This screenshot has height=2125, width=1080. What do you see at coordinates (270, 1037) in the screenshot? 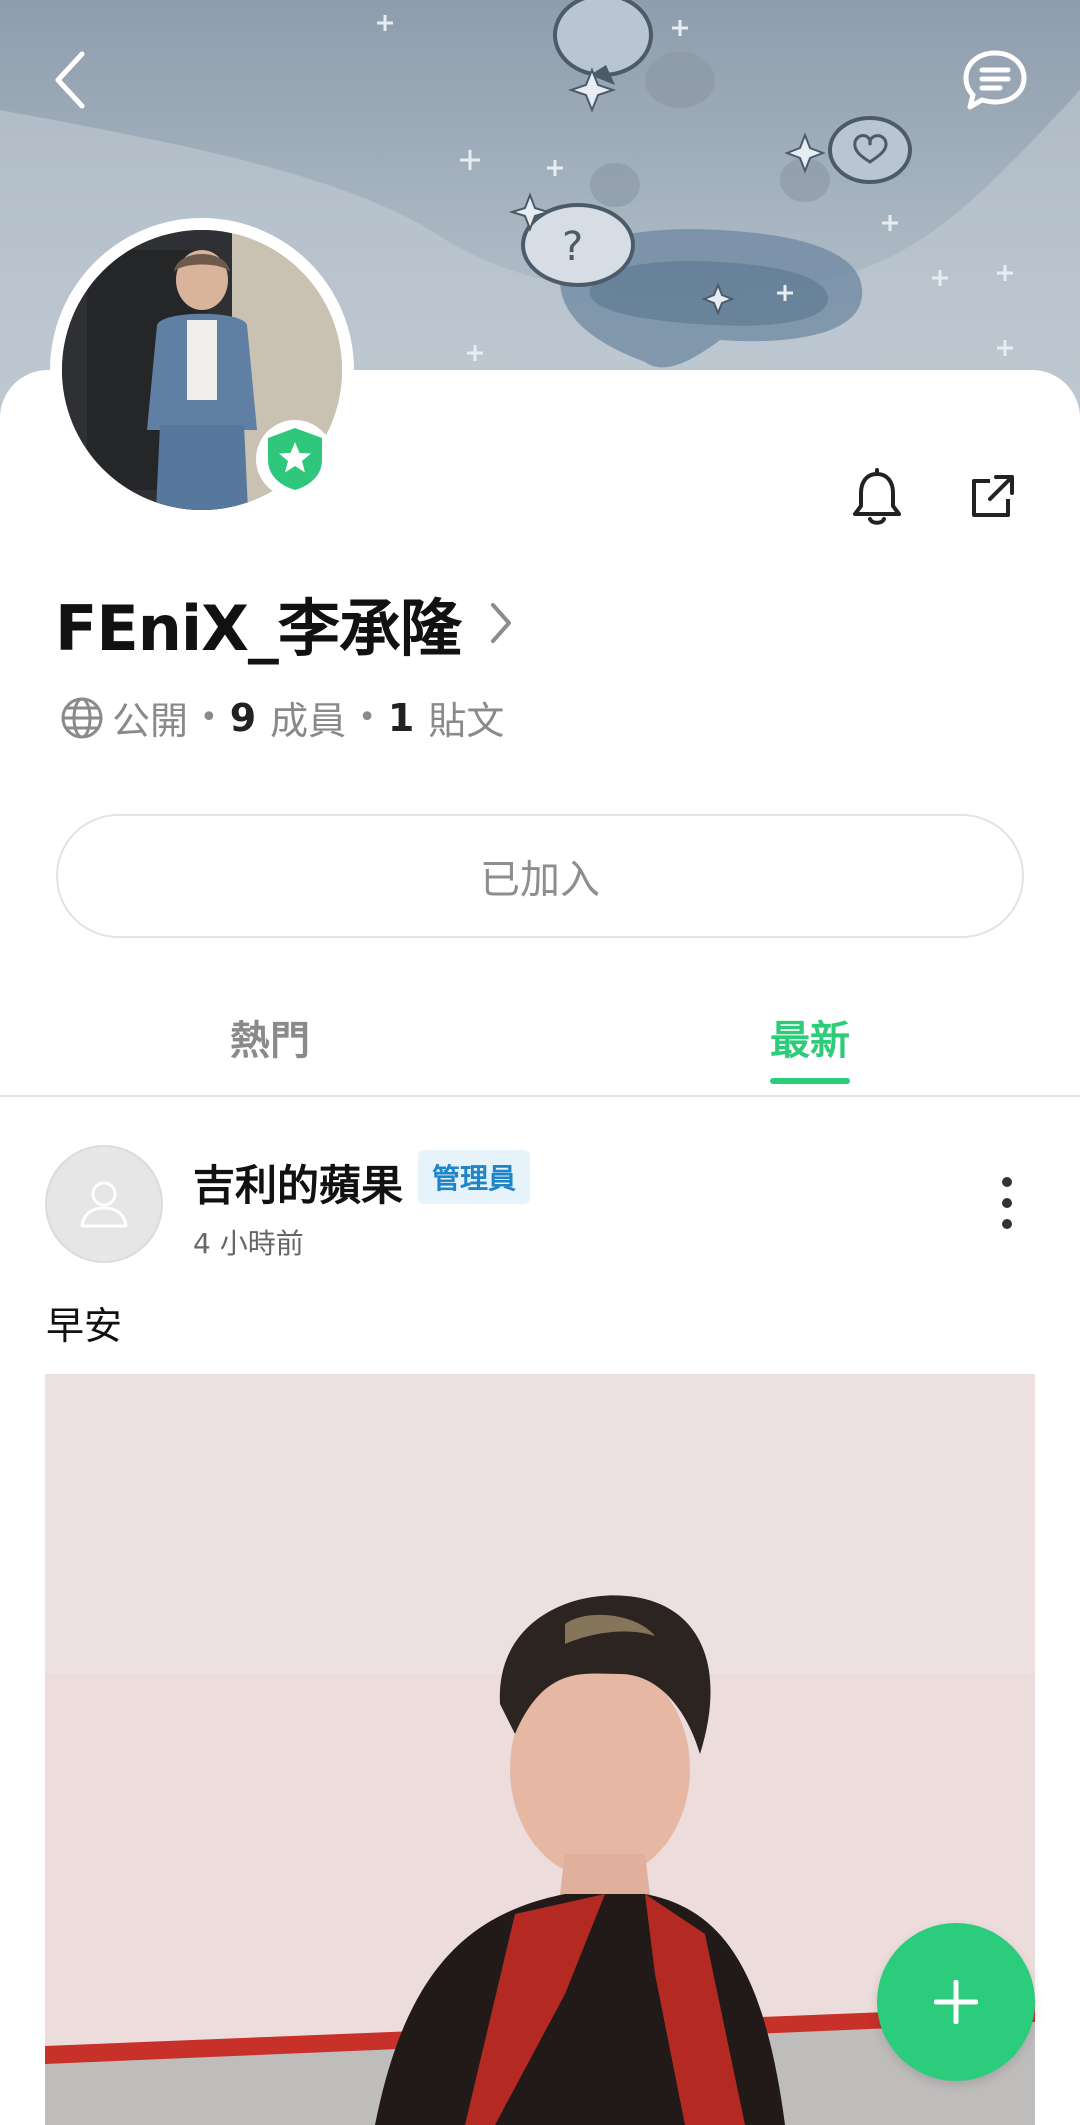
I see `tab-popular: 熱門` at bounding box center [270, 1037].